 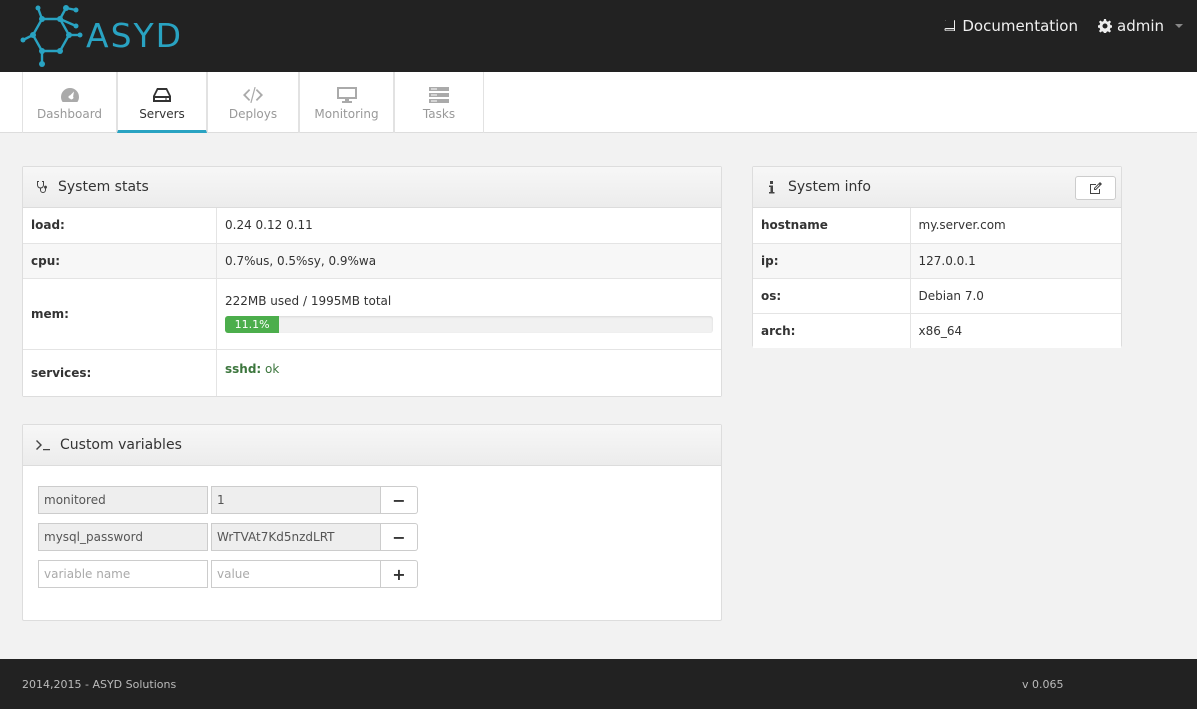 I want to click on variable-name-field: monitored, so click(x=123, y=500).